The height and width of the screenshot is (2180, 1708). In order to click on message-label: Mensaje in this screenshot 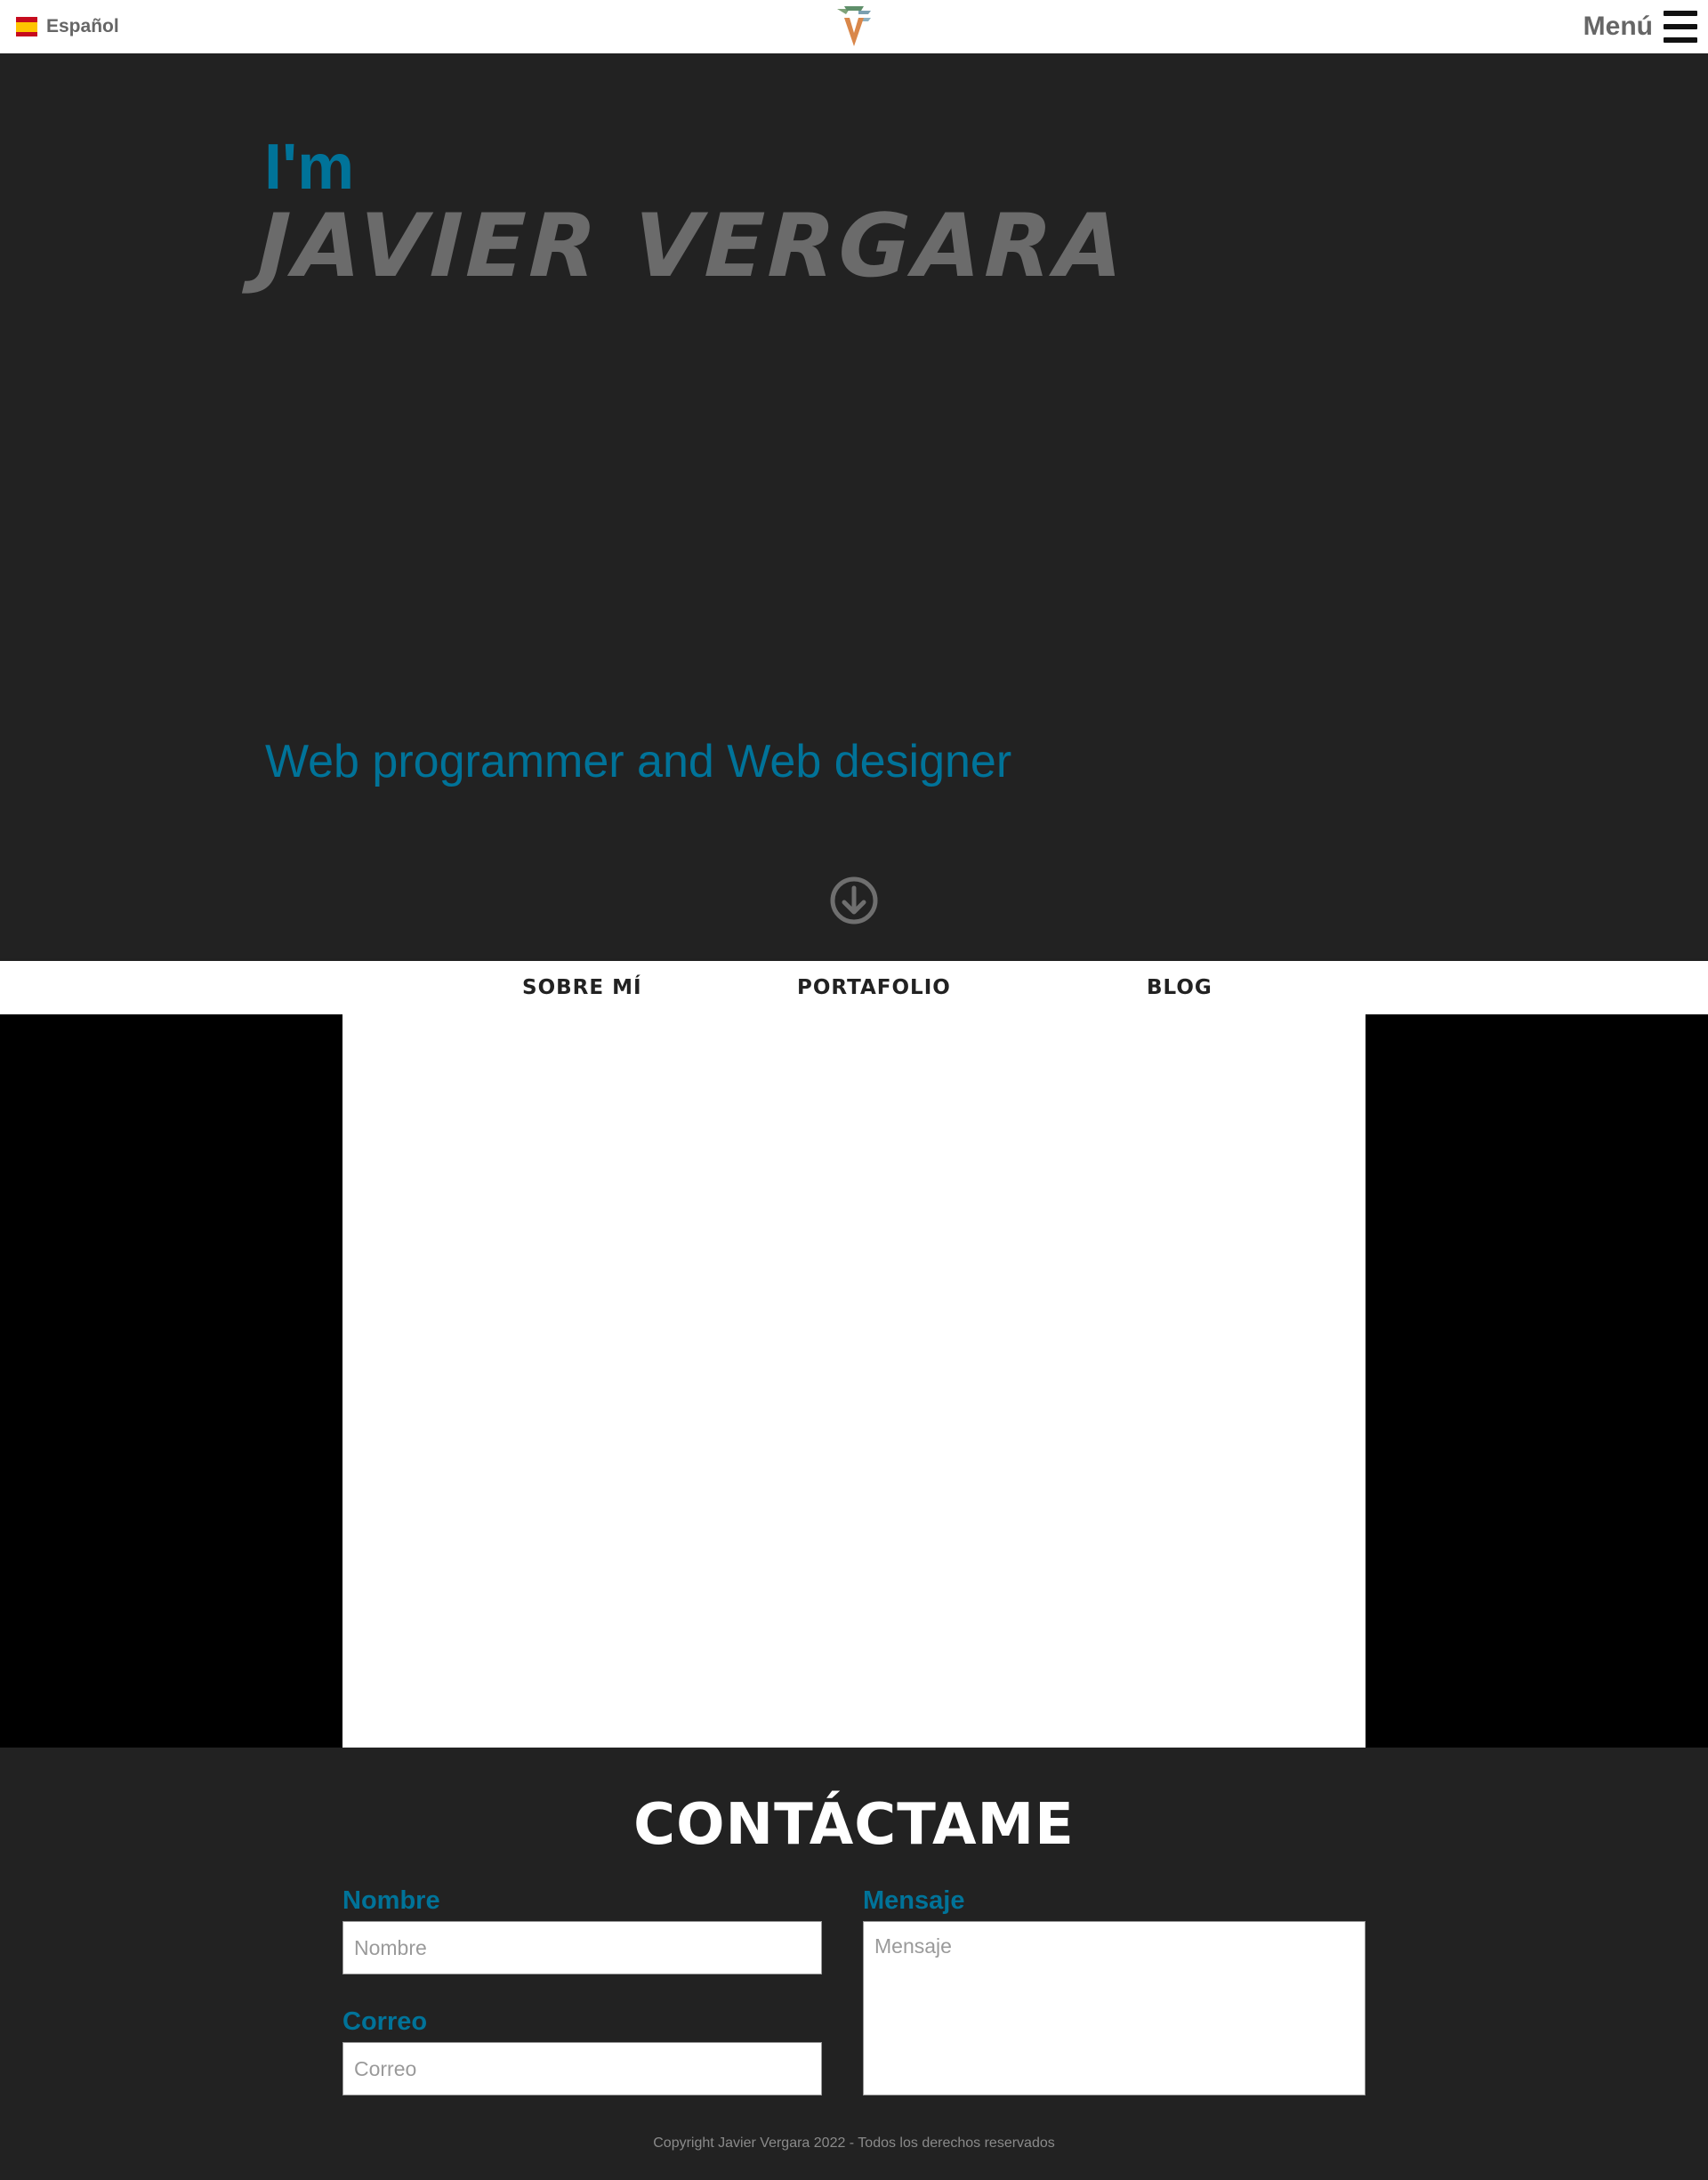, I will do `click(914, 1900)`.